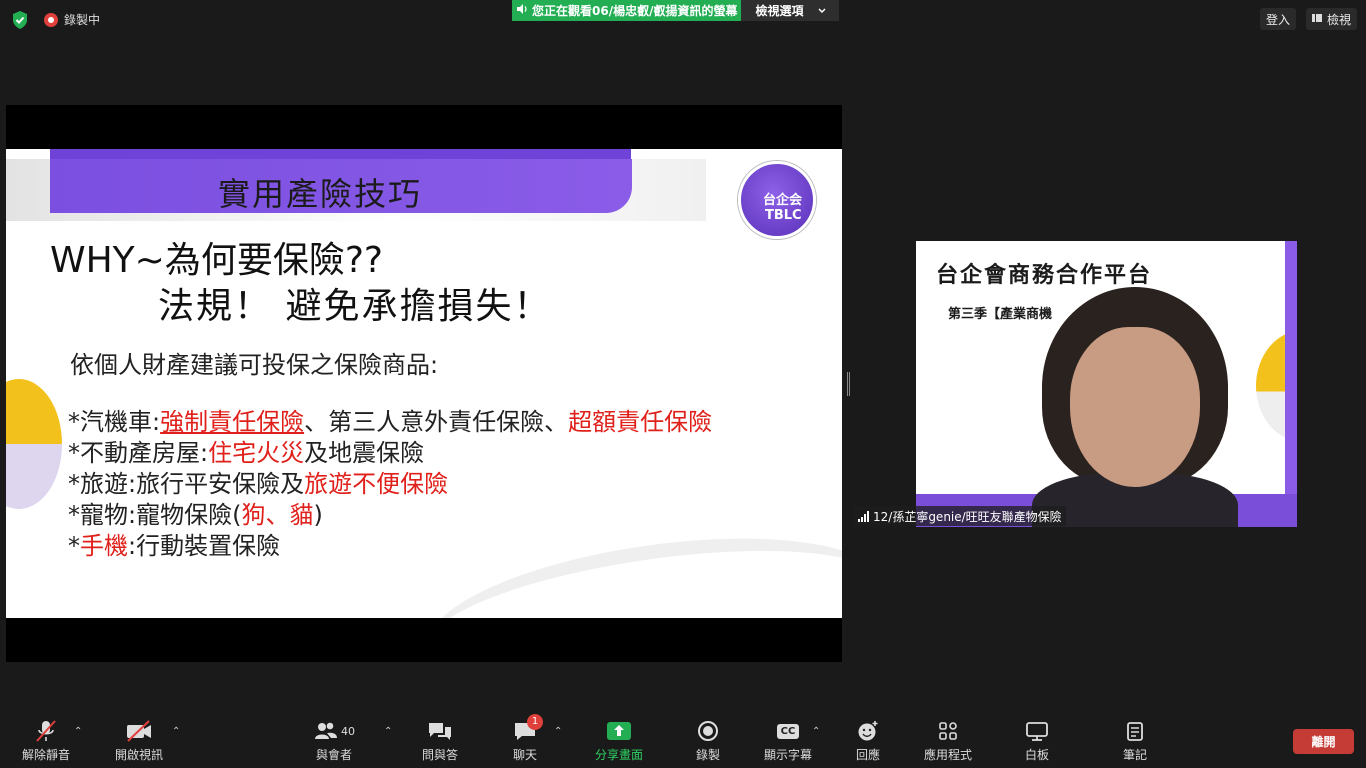 This screenshot has width=1366, height=768. I want to click on reaction-smiley-icon, so click(868, 731).